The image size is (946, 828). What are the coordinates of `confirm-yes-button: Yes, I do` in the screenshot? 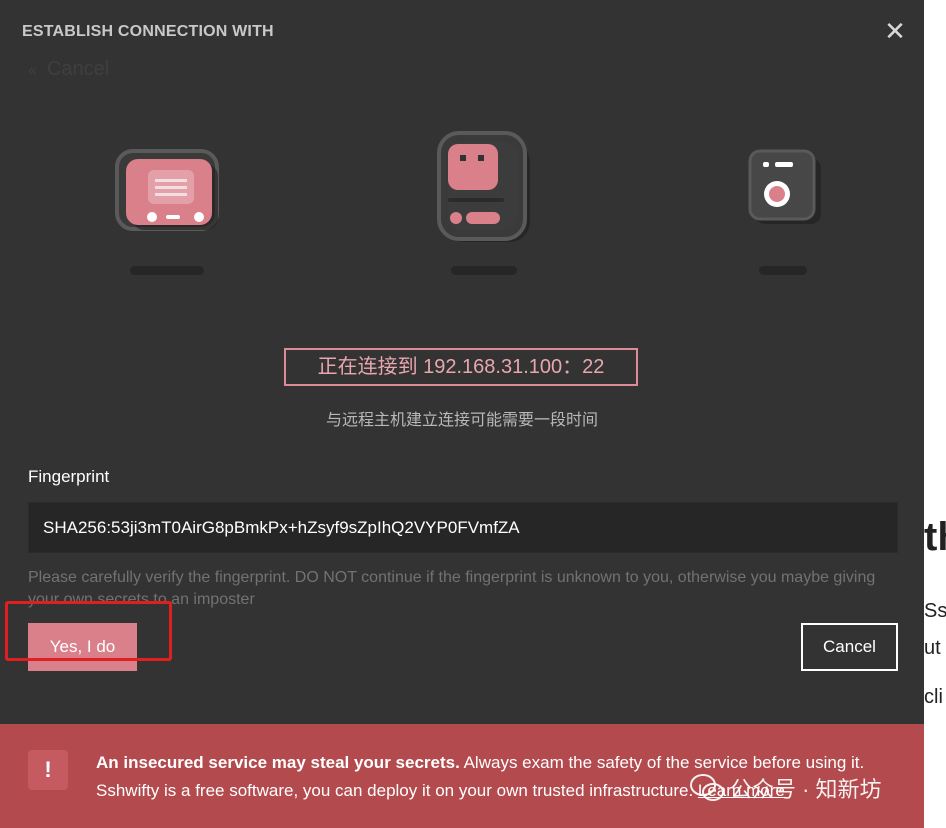 It's located at (82, 647).